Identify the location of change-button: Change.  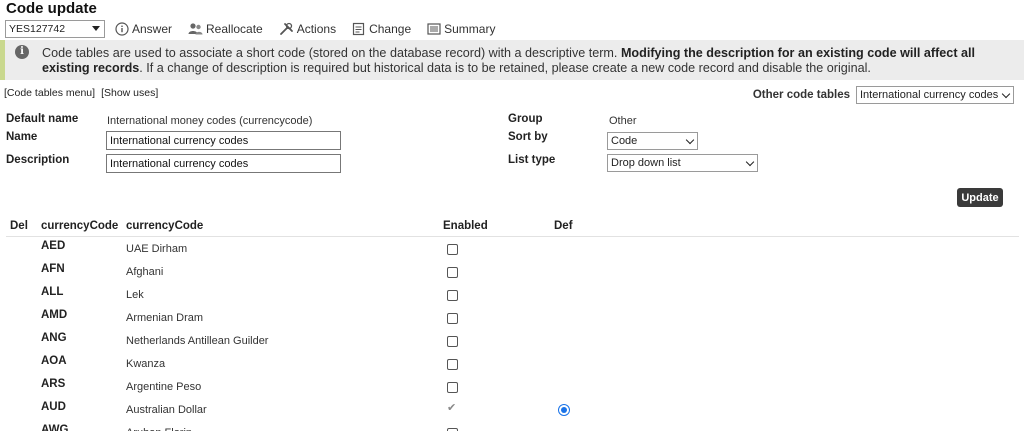
(381, 29).